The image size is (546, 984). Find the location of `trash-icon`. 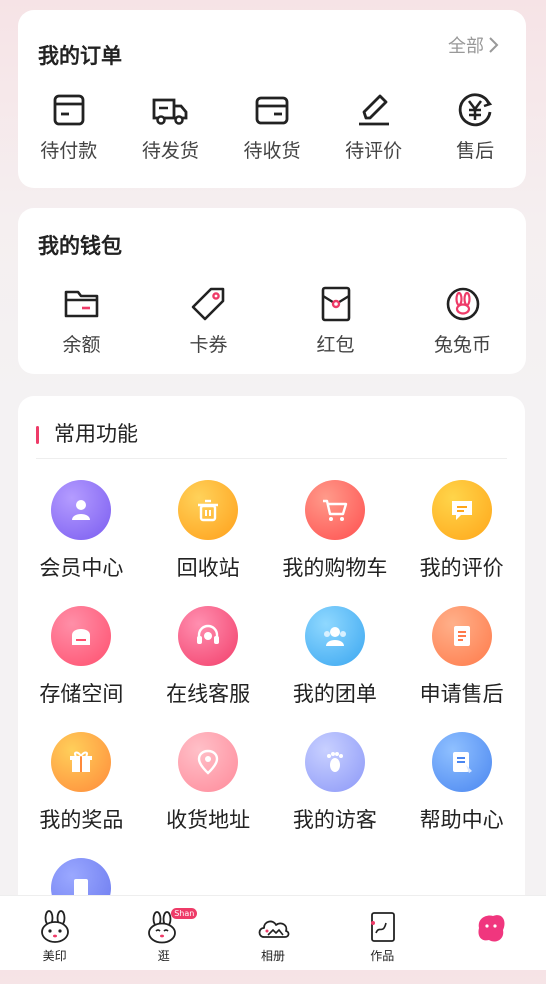

trash-icon is located at coordinates (208, 510).